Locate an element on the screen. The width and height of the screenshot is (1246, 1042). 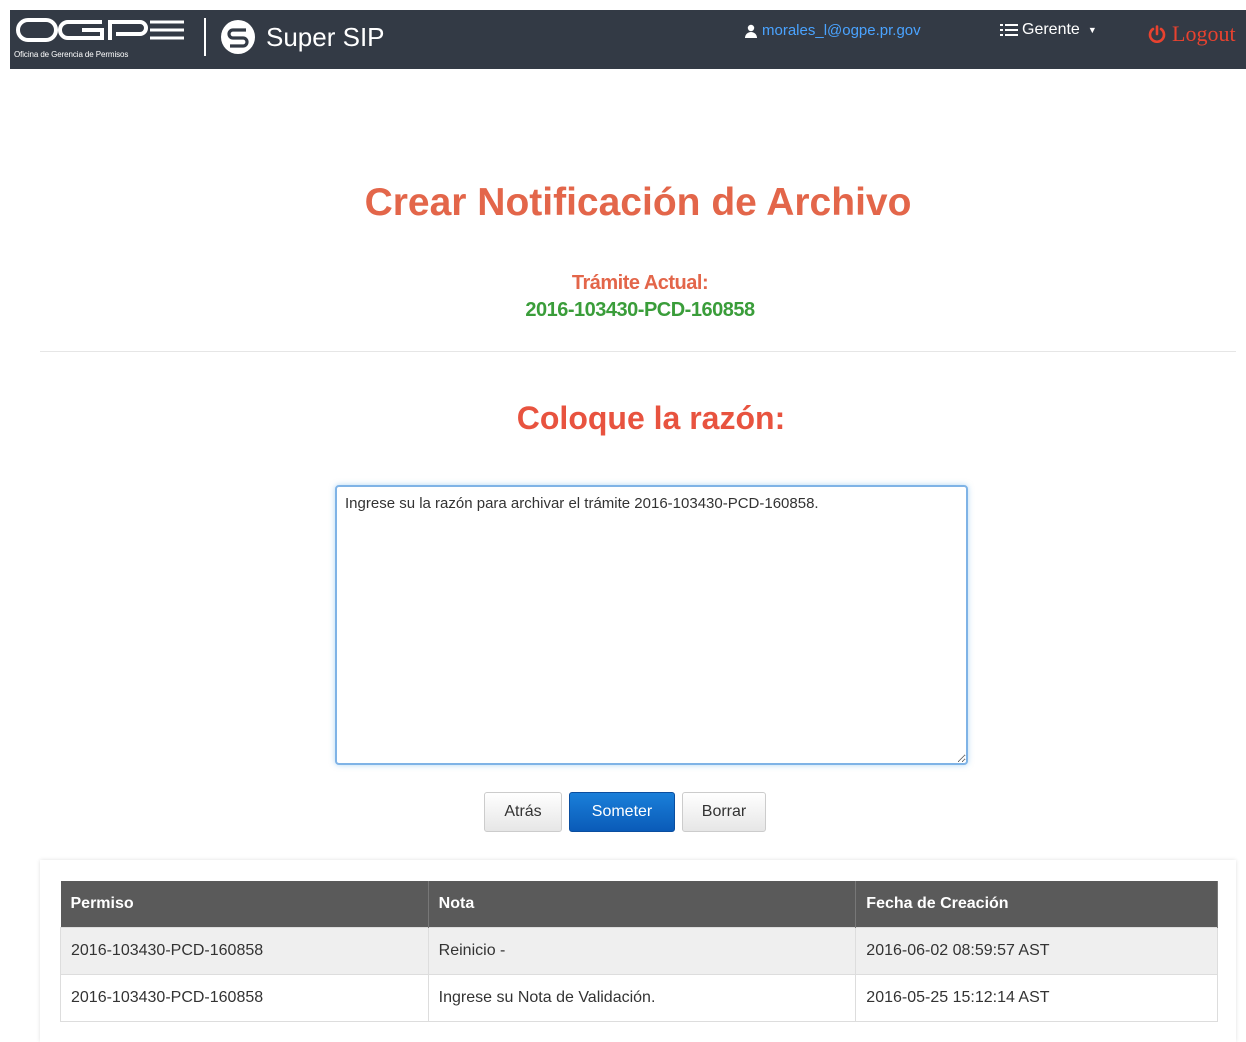
list-icon is located at coordinates (1009, 30).